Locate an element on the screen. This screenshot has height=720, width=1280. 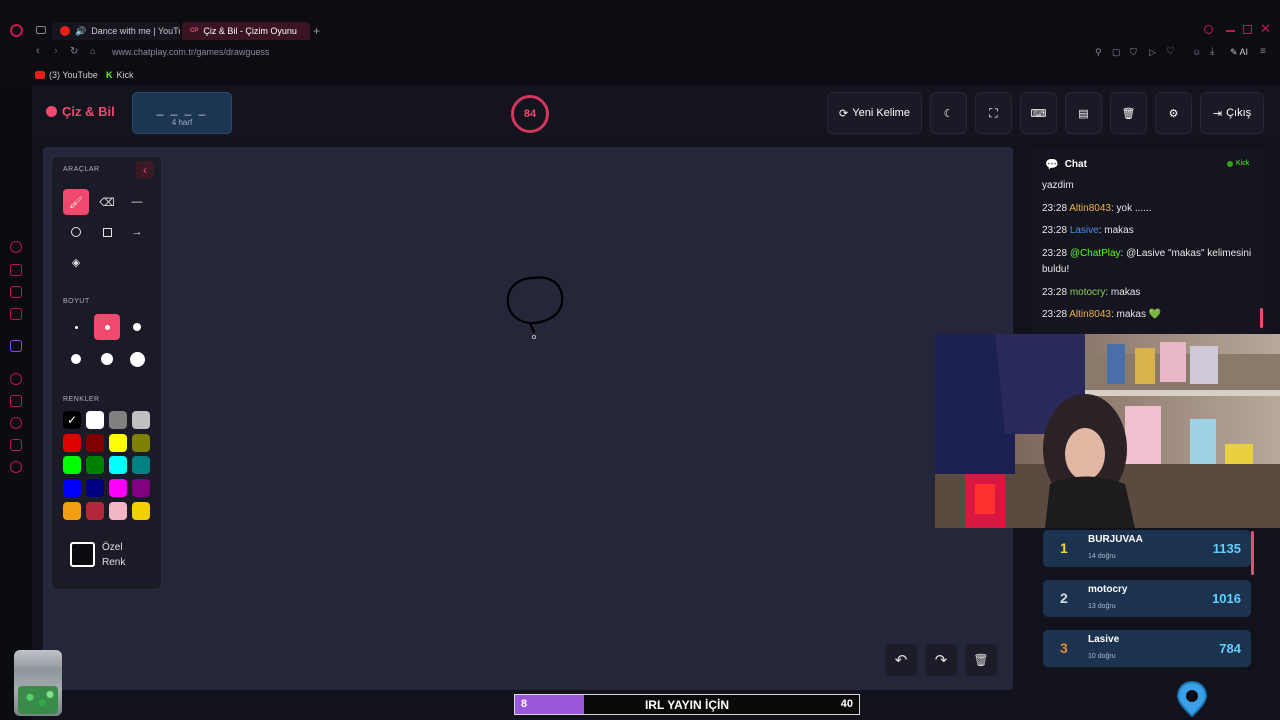
sidebar-bookmark-icon is located at coordinates (16, 401).